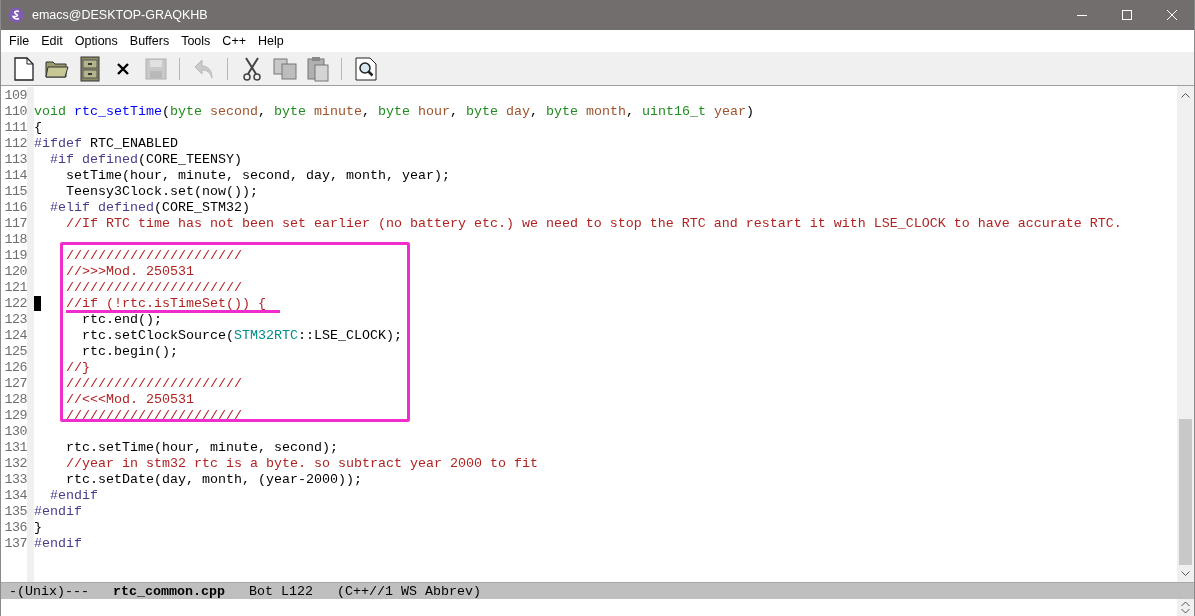 The height and width of the screenshot is (616, 1195). What do you see at coordinates (15, 223) in the screenshot?
I see `line-number: 117` at bounding box center [15, 223].